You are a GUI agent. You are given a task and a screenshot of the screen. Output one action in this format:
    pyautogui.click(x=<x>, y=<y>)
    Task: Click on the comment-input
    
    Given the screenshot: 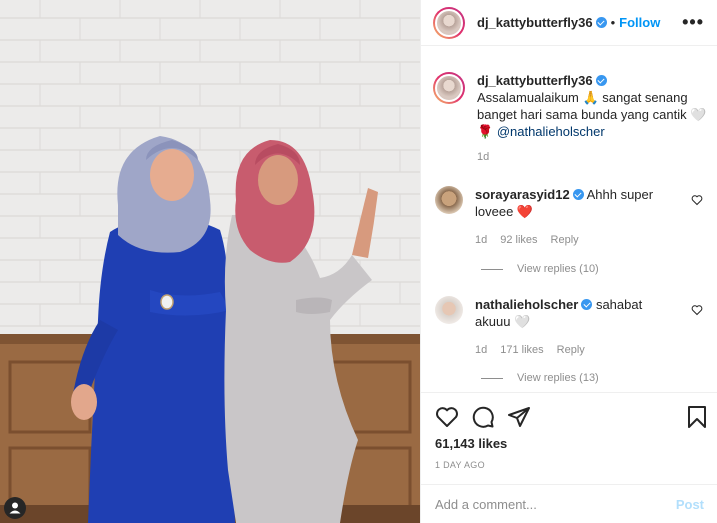 What is the action you would take?
    pyautogui.click(x=555, y=504)
    